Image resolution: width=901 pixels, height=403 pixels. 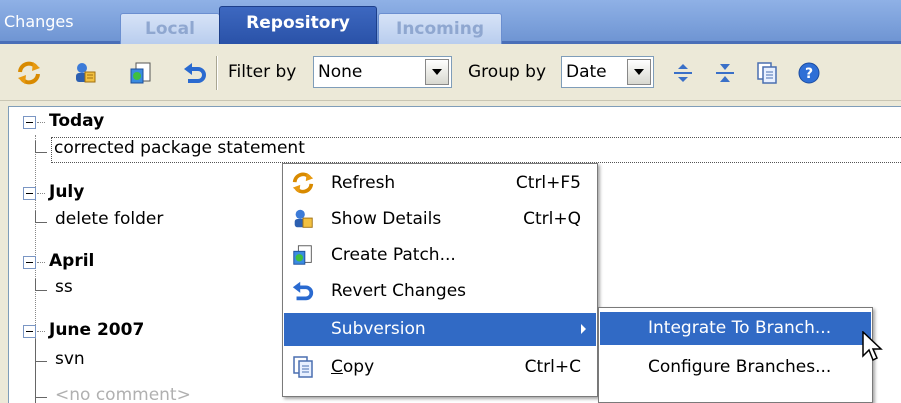 I want to click on group-select-value: Date, so click(x=586, y=72).